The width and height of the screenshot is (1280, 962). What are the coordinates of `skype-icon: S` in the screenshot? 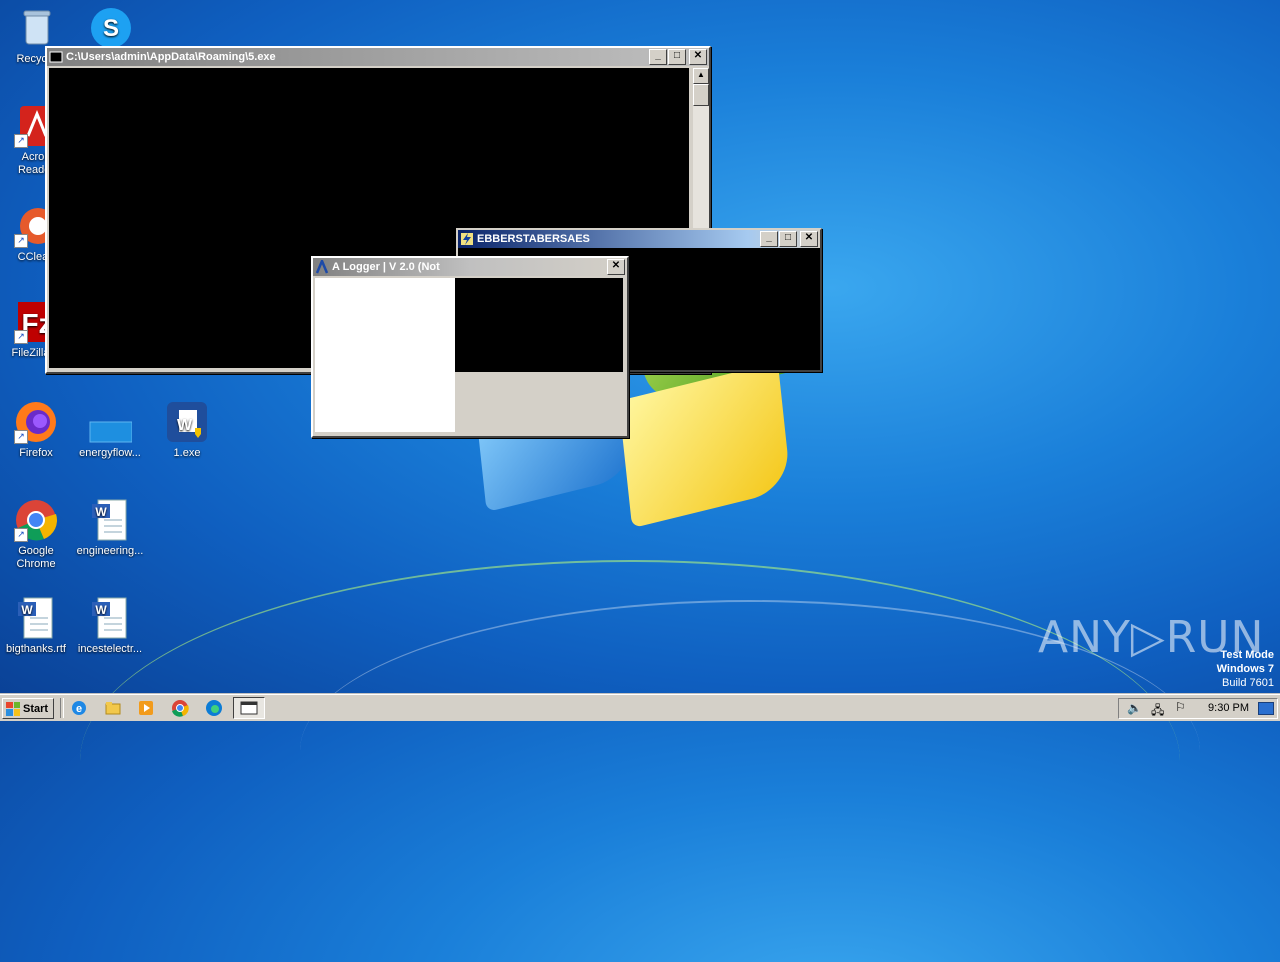 It's located at (111, 28).